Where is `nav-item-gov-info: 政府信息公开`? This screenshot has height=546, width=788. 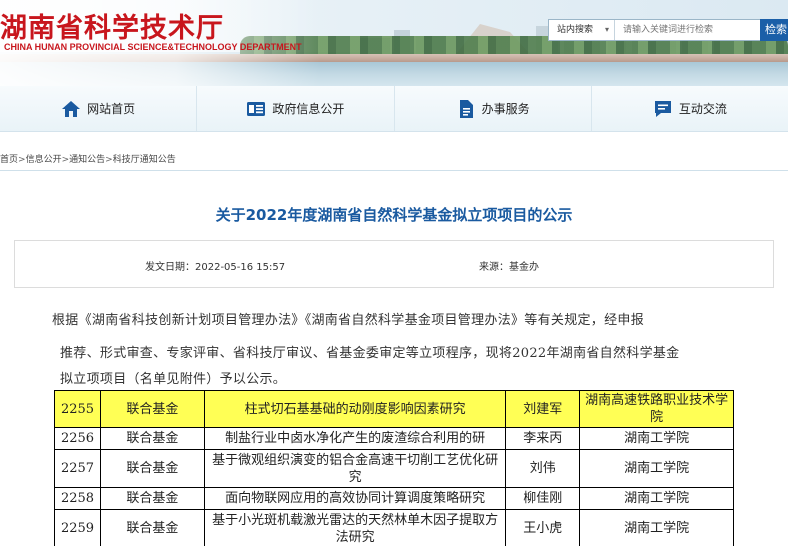 nav-item-gov-info: 政府信息公开 is located at coordinates (296, 108).